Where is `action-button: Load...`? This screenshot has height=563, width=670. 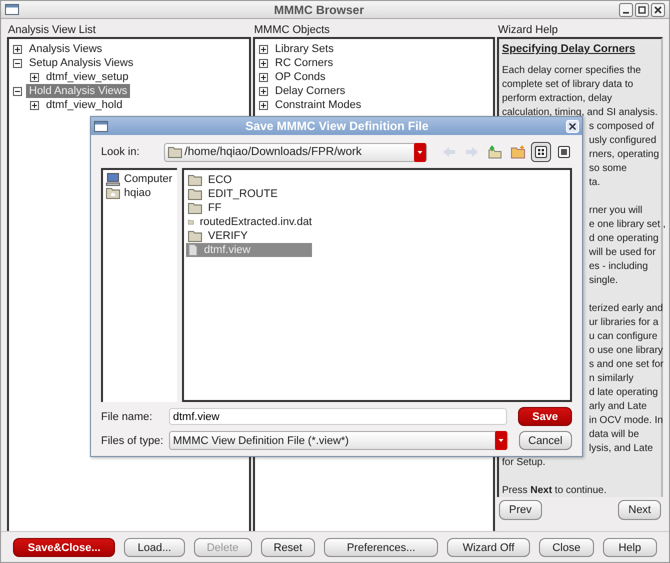 action-button: Load... is located at coordinates (154, 547).